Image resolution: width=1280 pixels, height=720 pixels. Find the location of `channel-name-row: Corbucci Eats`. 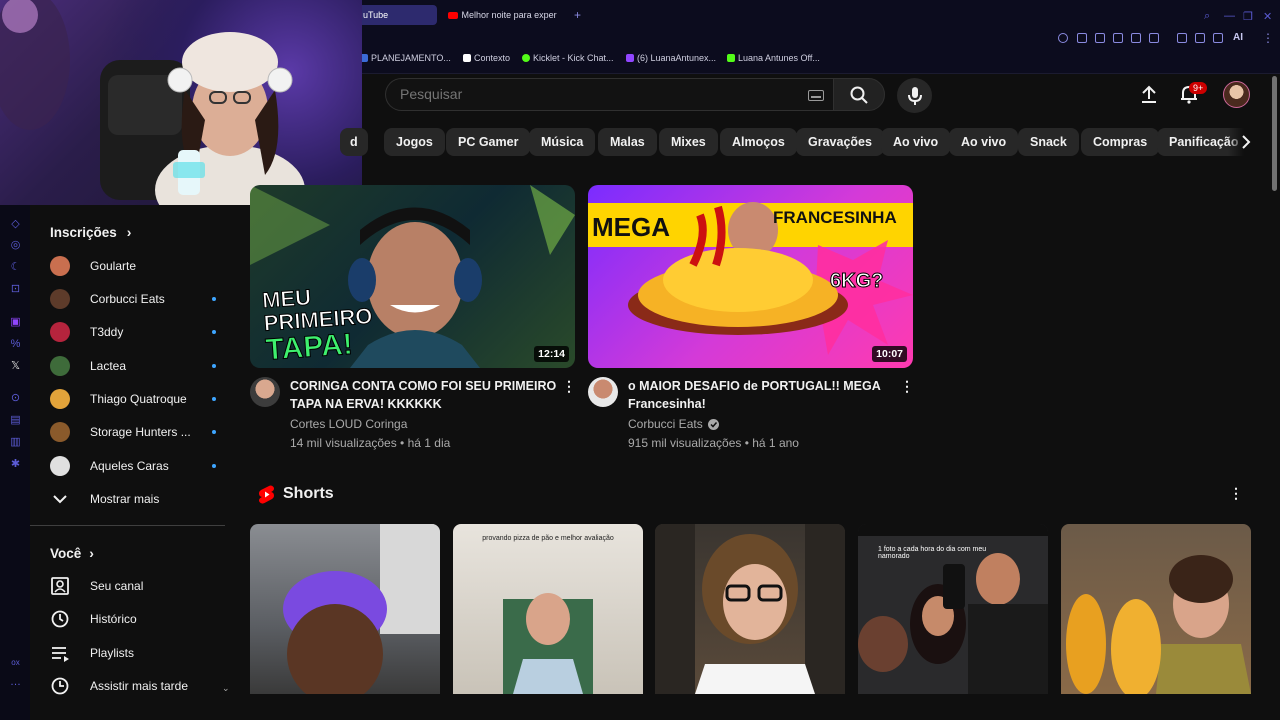

channel-name-row: Corbucci Eats is located at coordinates (673, 424).